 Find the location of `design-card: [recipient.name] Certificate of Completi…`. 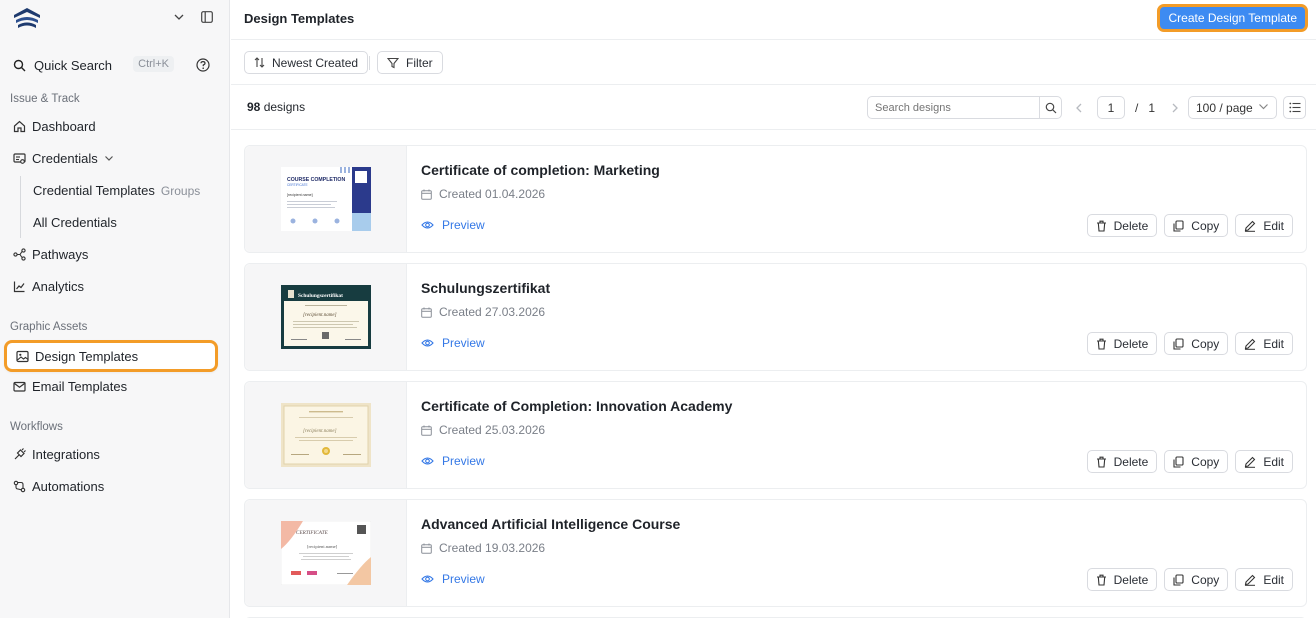

design-card: [recipient.name] Certificate of Completi… is located at coordinates (775, 435).